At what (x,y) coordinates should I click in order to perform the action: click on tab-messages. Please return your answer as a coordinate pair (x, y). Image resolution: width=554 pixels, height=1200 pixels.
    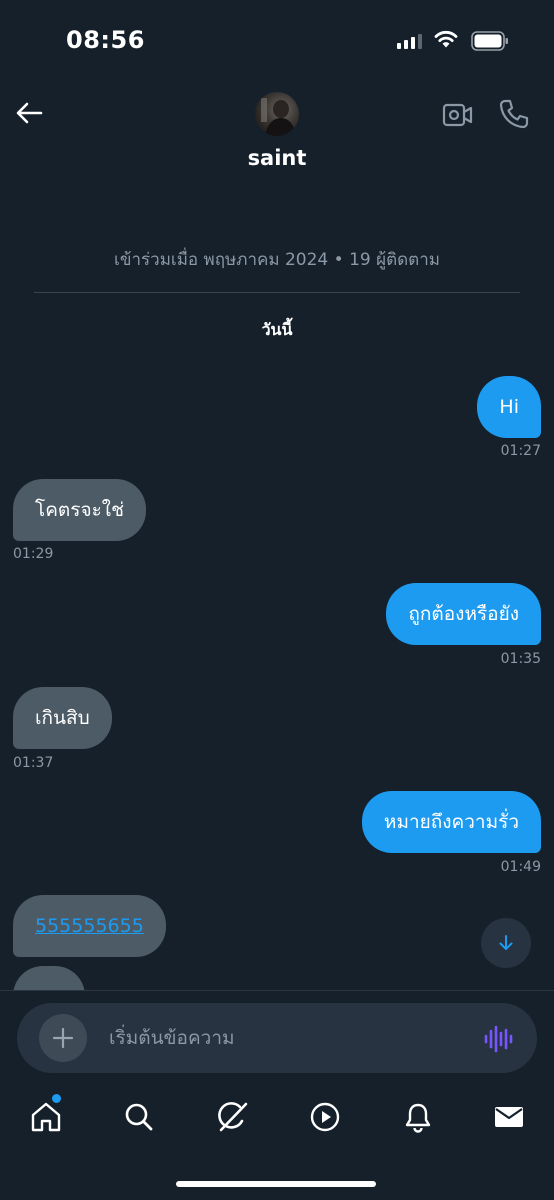
    Looking at the image, I should click on (509, 1117).